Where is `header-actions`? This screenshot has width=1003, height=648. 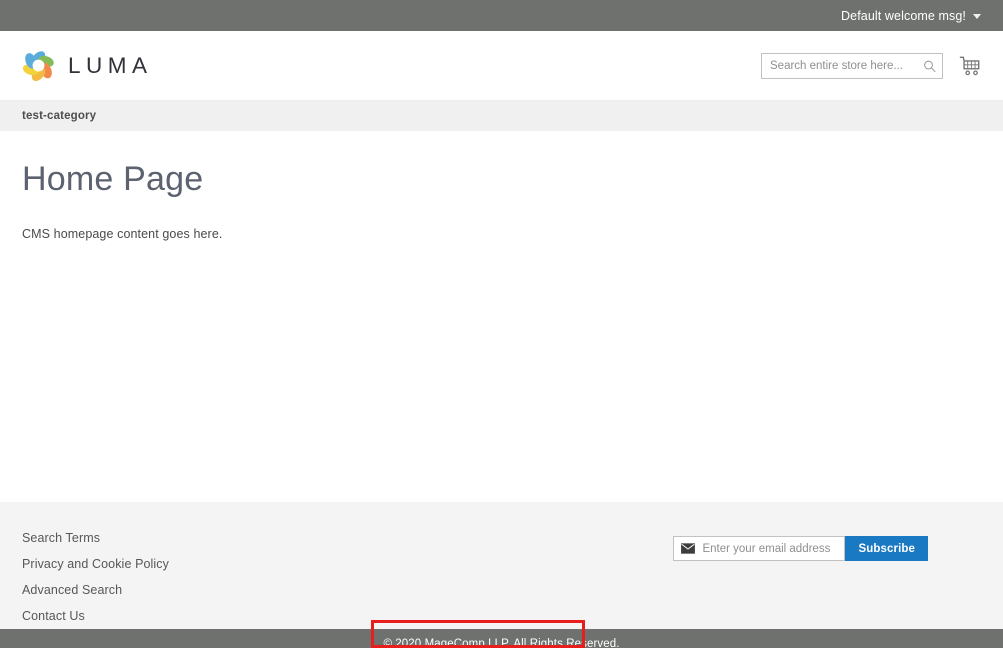 header-actions is located at coordinates (871, 65).